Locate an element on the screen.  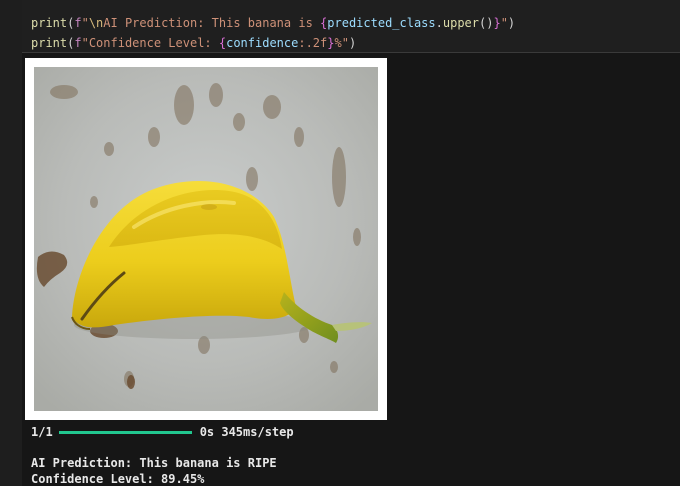
confidence-text: Confidence Level: 89.45% is located at coordinates (118, 479).